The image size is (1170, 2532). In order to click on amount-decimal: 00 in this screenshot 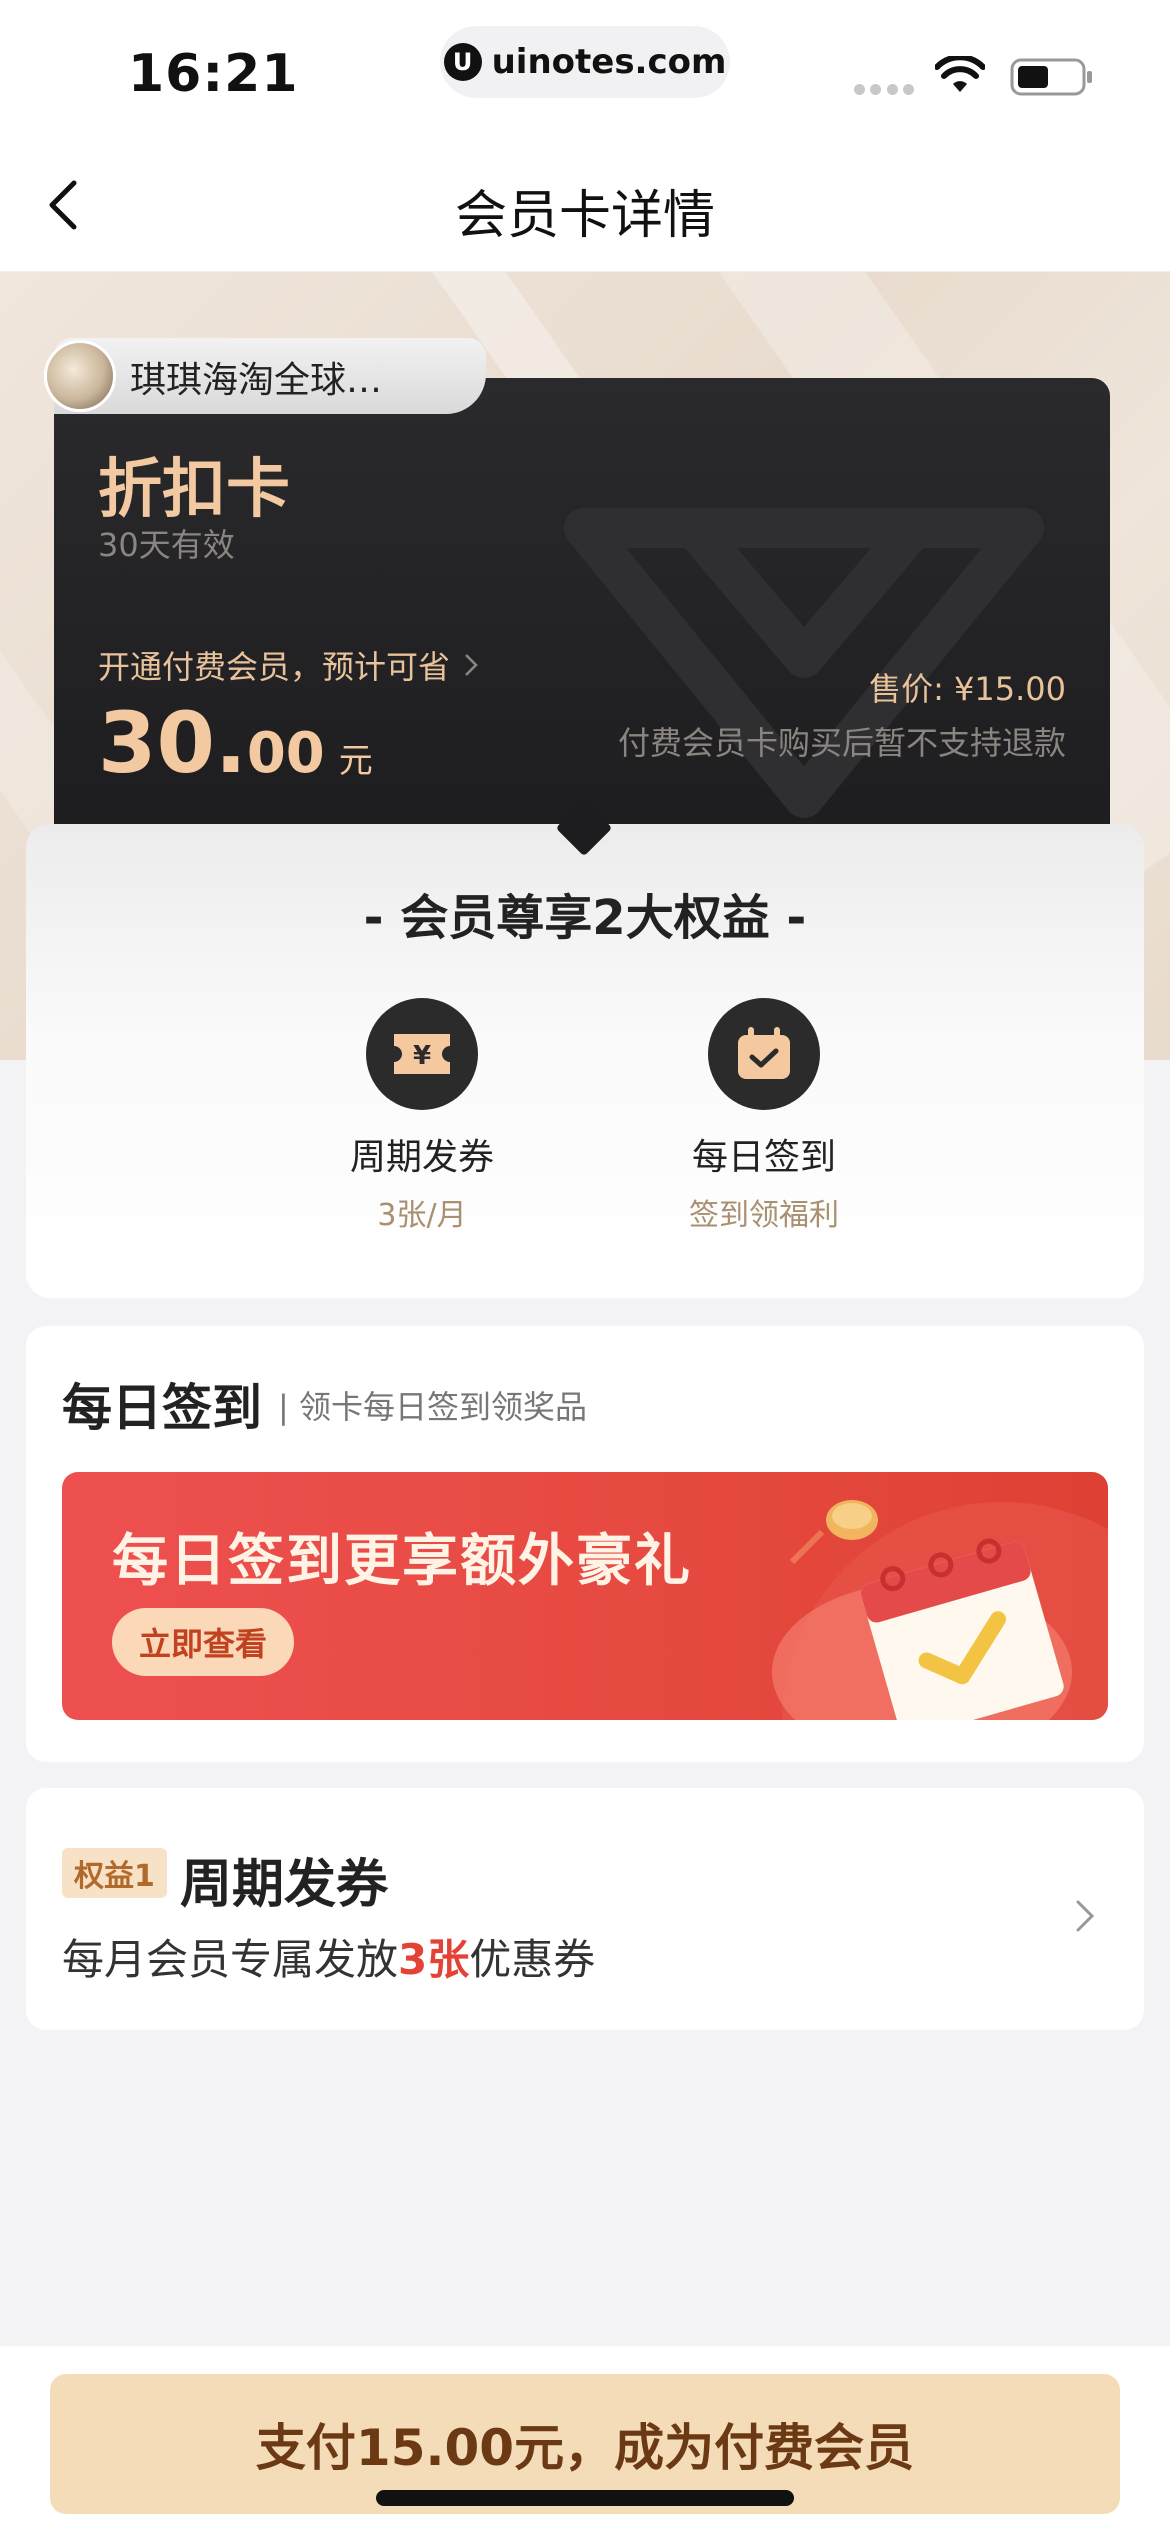, I will do `click(285, 753)`.